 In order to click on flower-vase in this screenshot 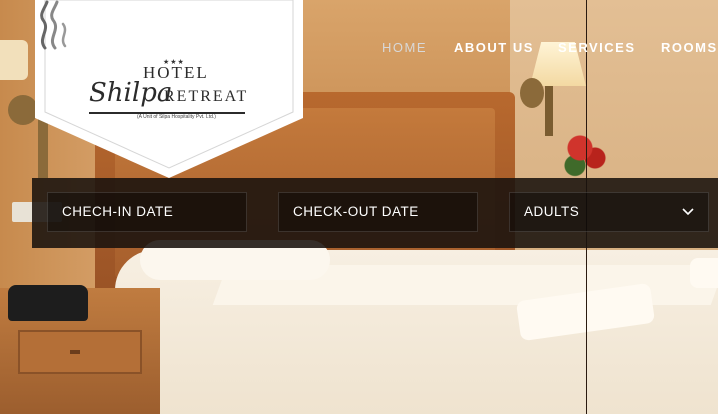, I will do `click(585, 153)`.